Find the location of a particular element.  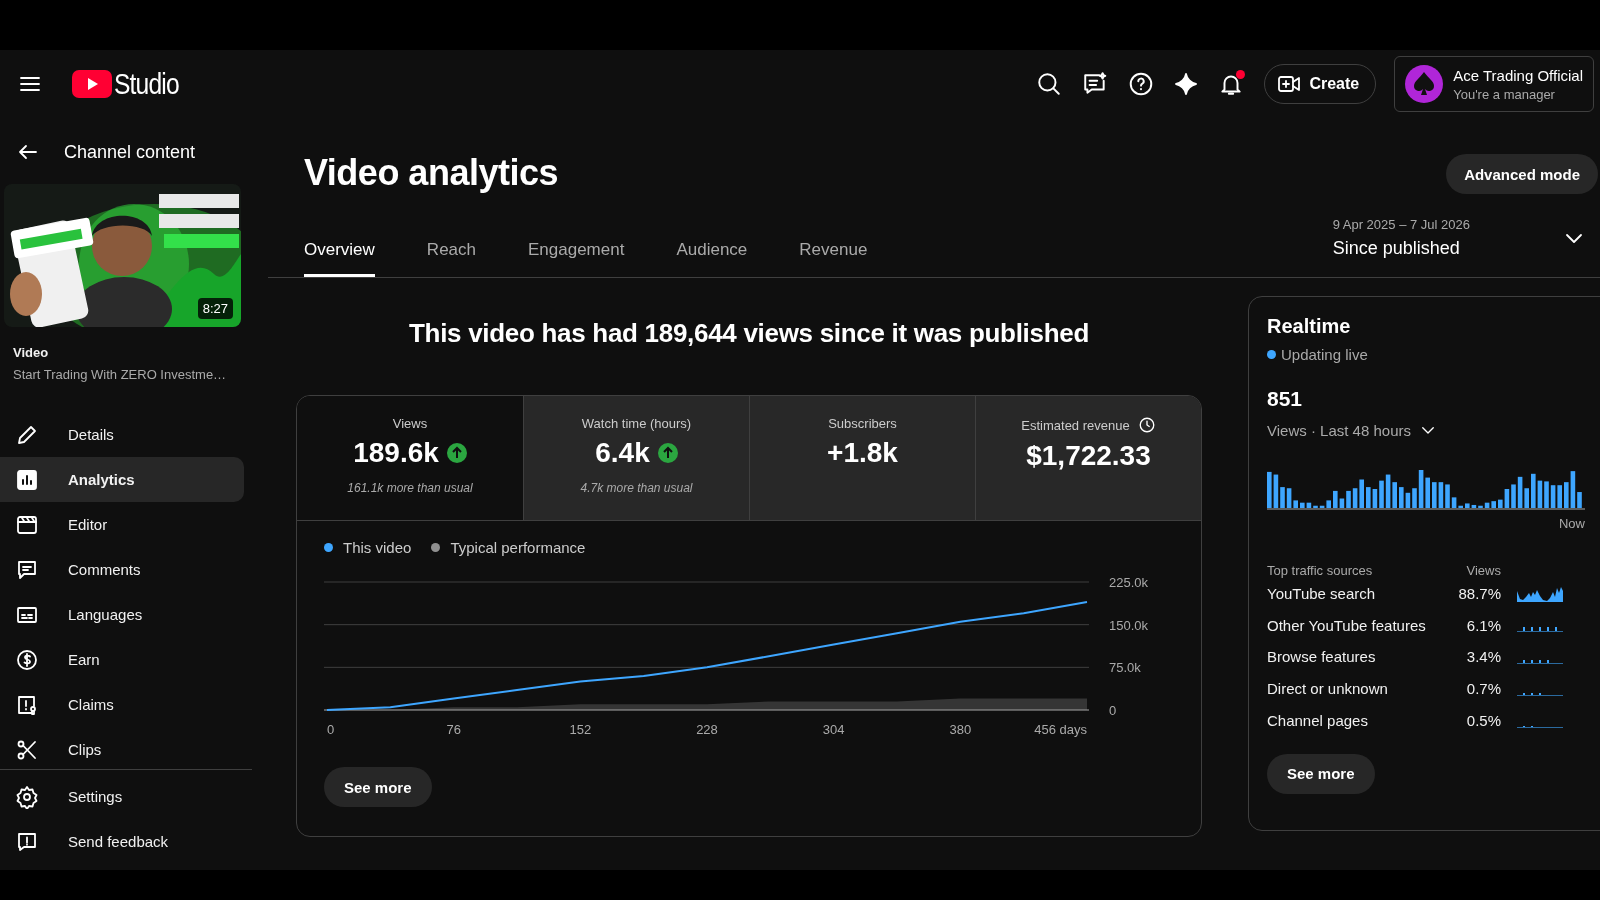

axis-label: Now is located at coordinates (1571, 523).